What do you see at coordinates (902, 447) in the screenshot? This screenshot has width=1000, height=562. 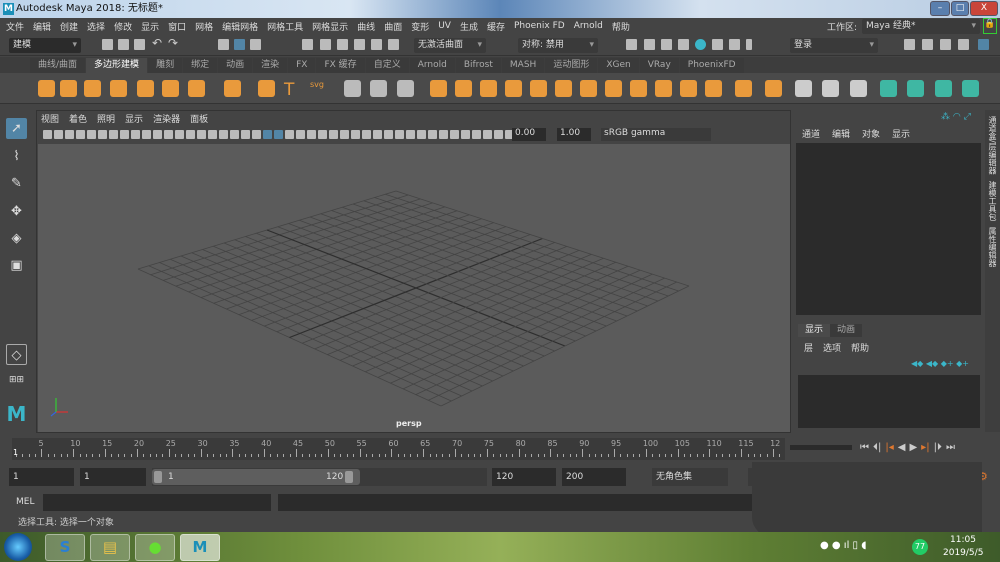 I see `play-backward-icon: ◀` at bounding box center [902, 447].